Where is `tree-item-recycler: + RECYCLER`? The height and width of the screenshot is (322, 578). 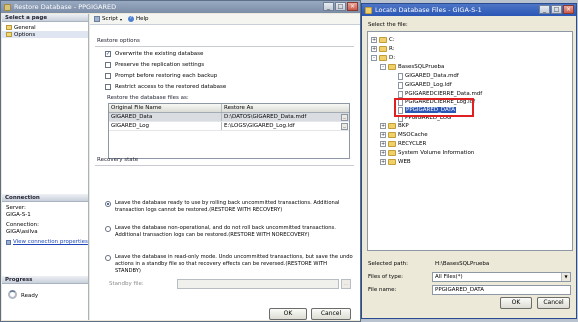 tree-item-recycler: + RECYCLER is located at coordinates (403, 144).